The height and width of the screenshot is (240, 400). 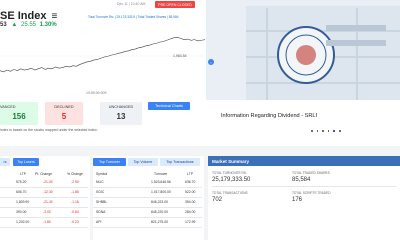 I want to click on declined-label: DECLINED, so click(x=64, y=107).